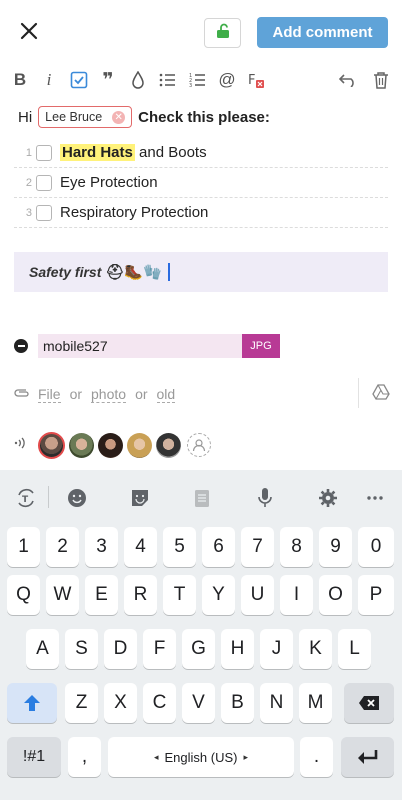 This screenshot has height=800, width=402. I want to click on clipboard-icon, so click(202, 498).